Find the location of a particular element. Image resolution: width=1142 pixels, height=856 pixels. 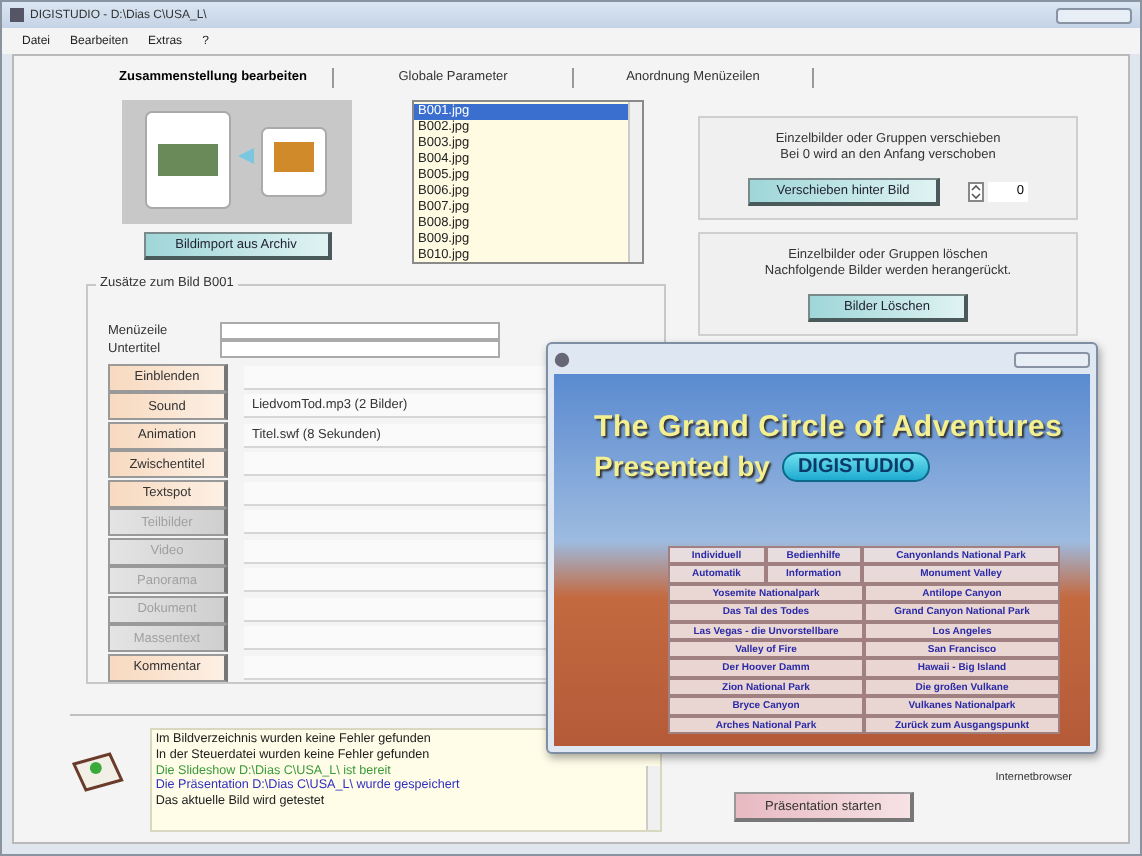

help-icon is located at coordinates (562, 359).